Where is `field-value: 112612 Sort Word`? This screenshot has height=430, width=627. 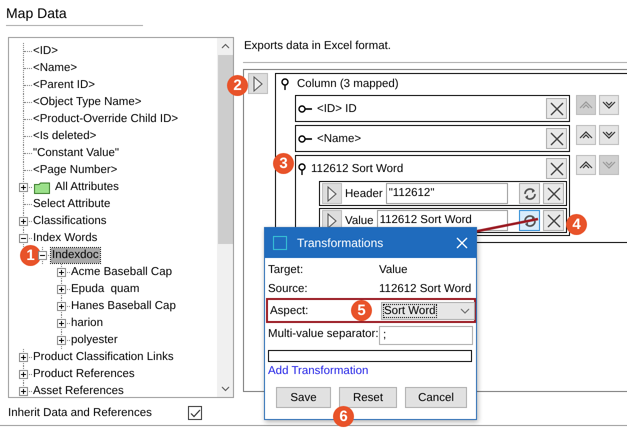
field-value: 112612 Sort Word is located at coordinates (425, 288).